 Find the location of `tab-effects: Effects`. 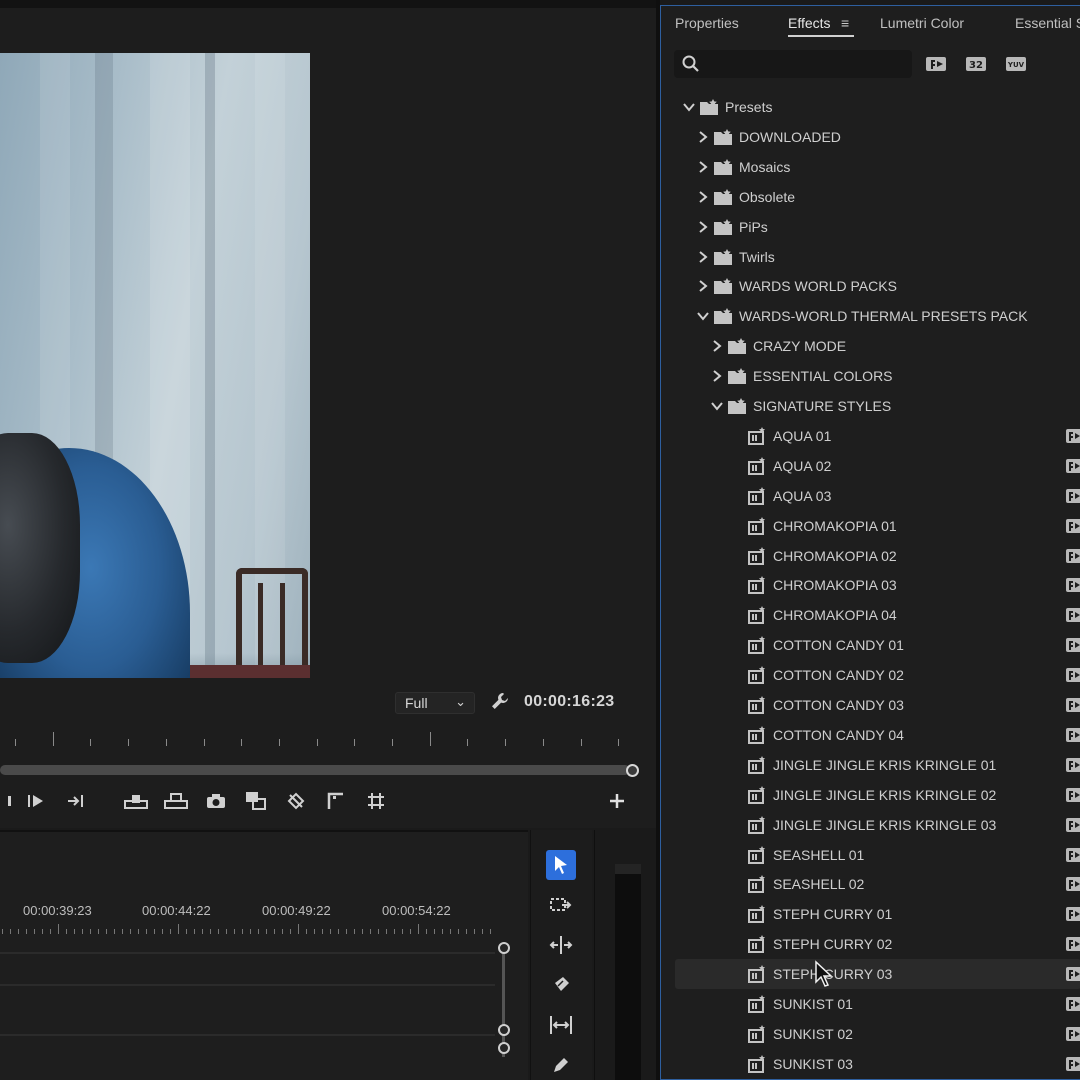

tab-effects: Effects is located at coordinates (809, 23).